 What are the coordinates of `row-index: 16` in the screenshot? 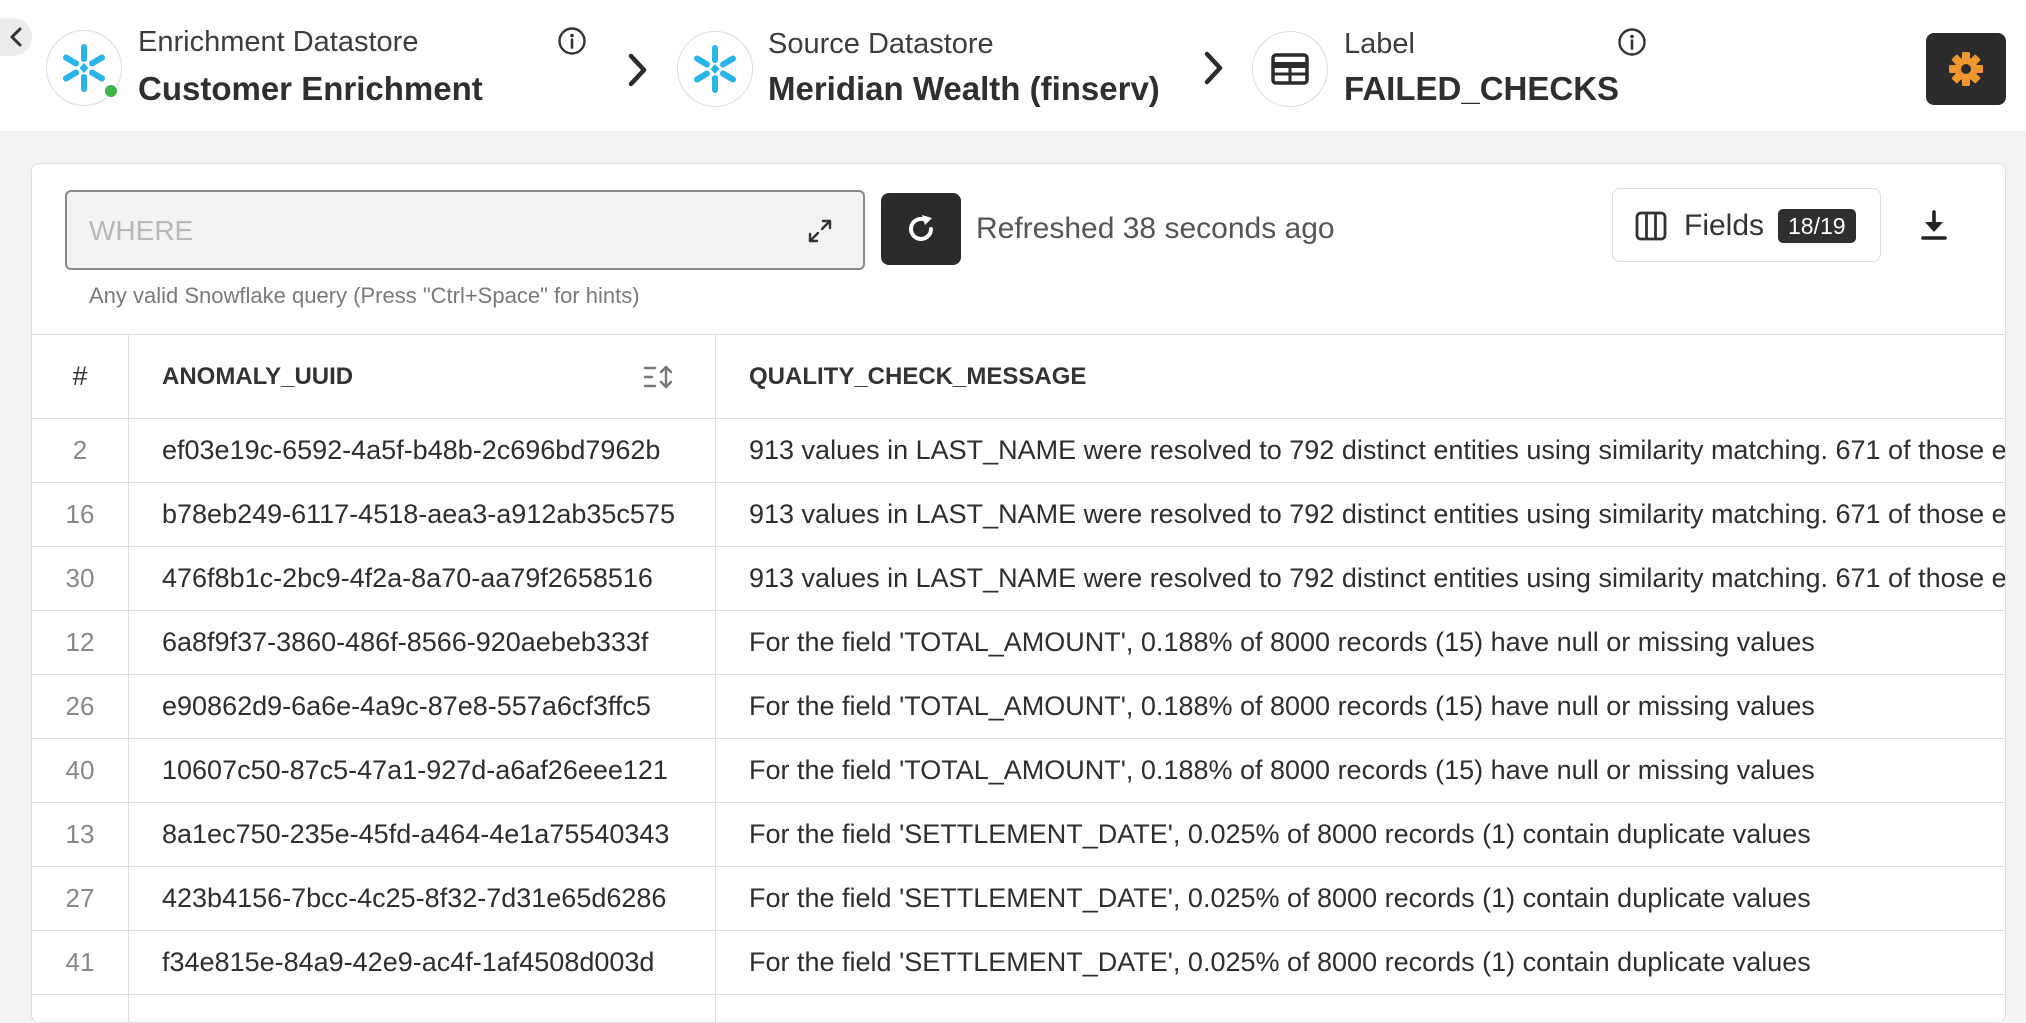 It's located at (80, 514).